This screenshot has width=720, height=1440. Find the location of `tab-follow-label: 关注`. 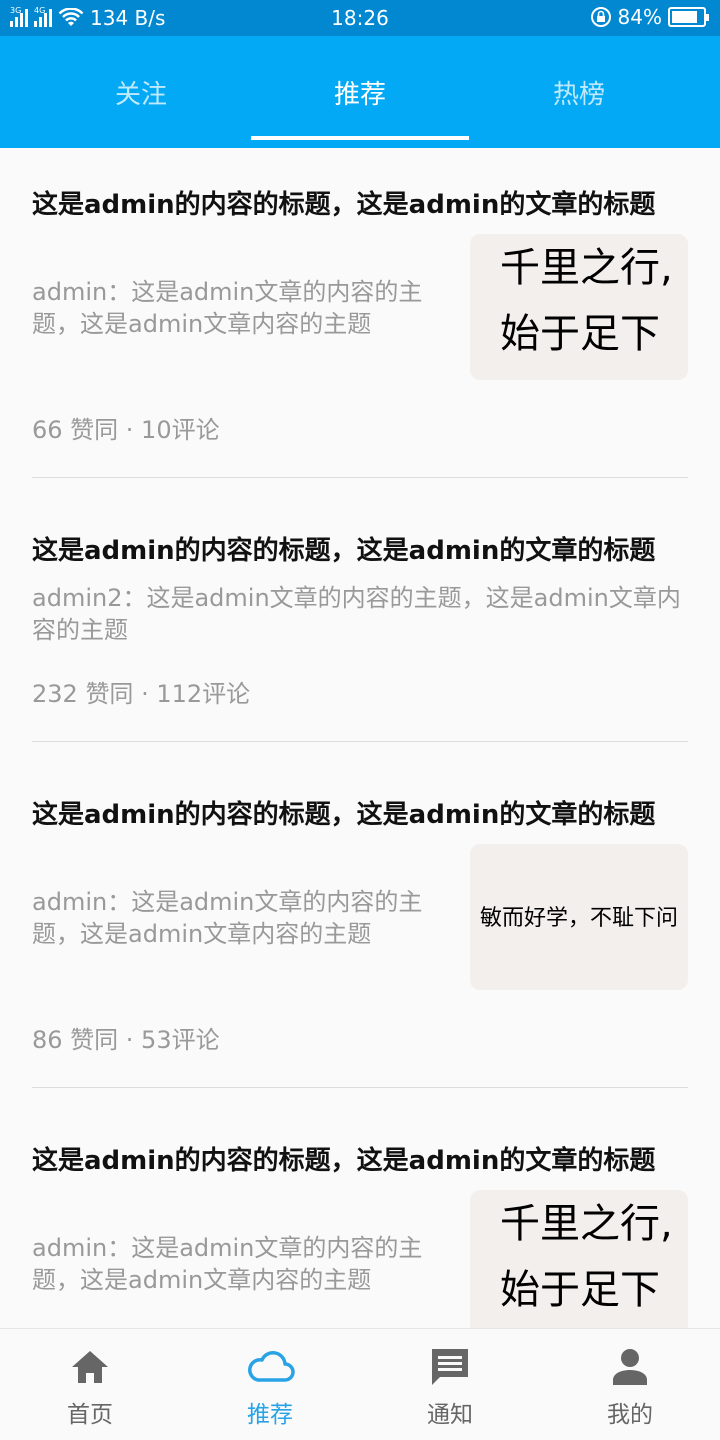

tab-follow-label: 关注 is located at coordinates (140, 94).